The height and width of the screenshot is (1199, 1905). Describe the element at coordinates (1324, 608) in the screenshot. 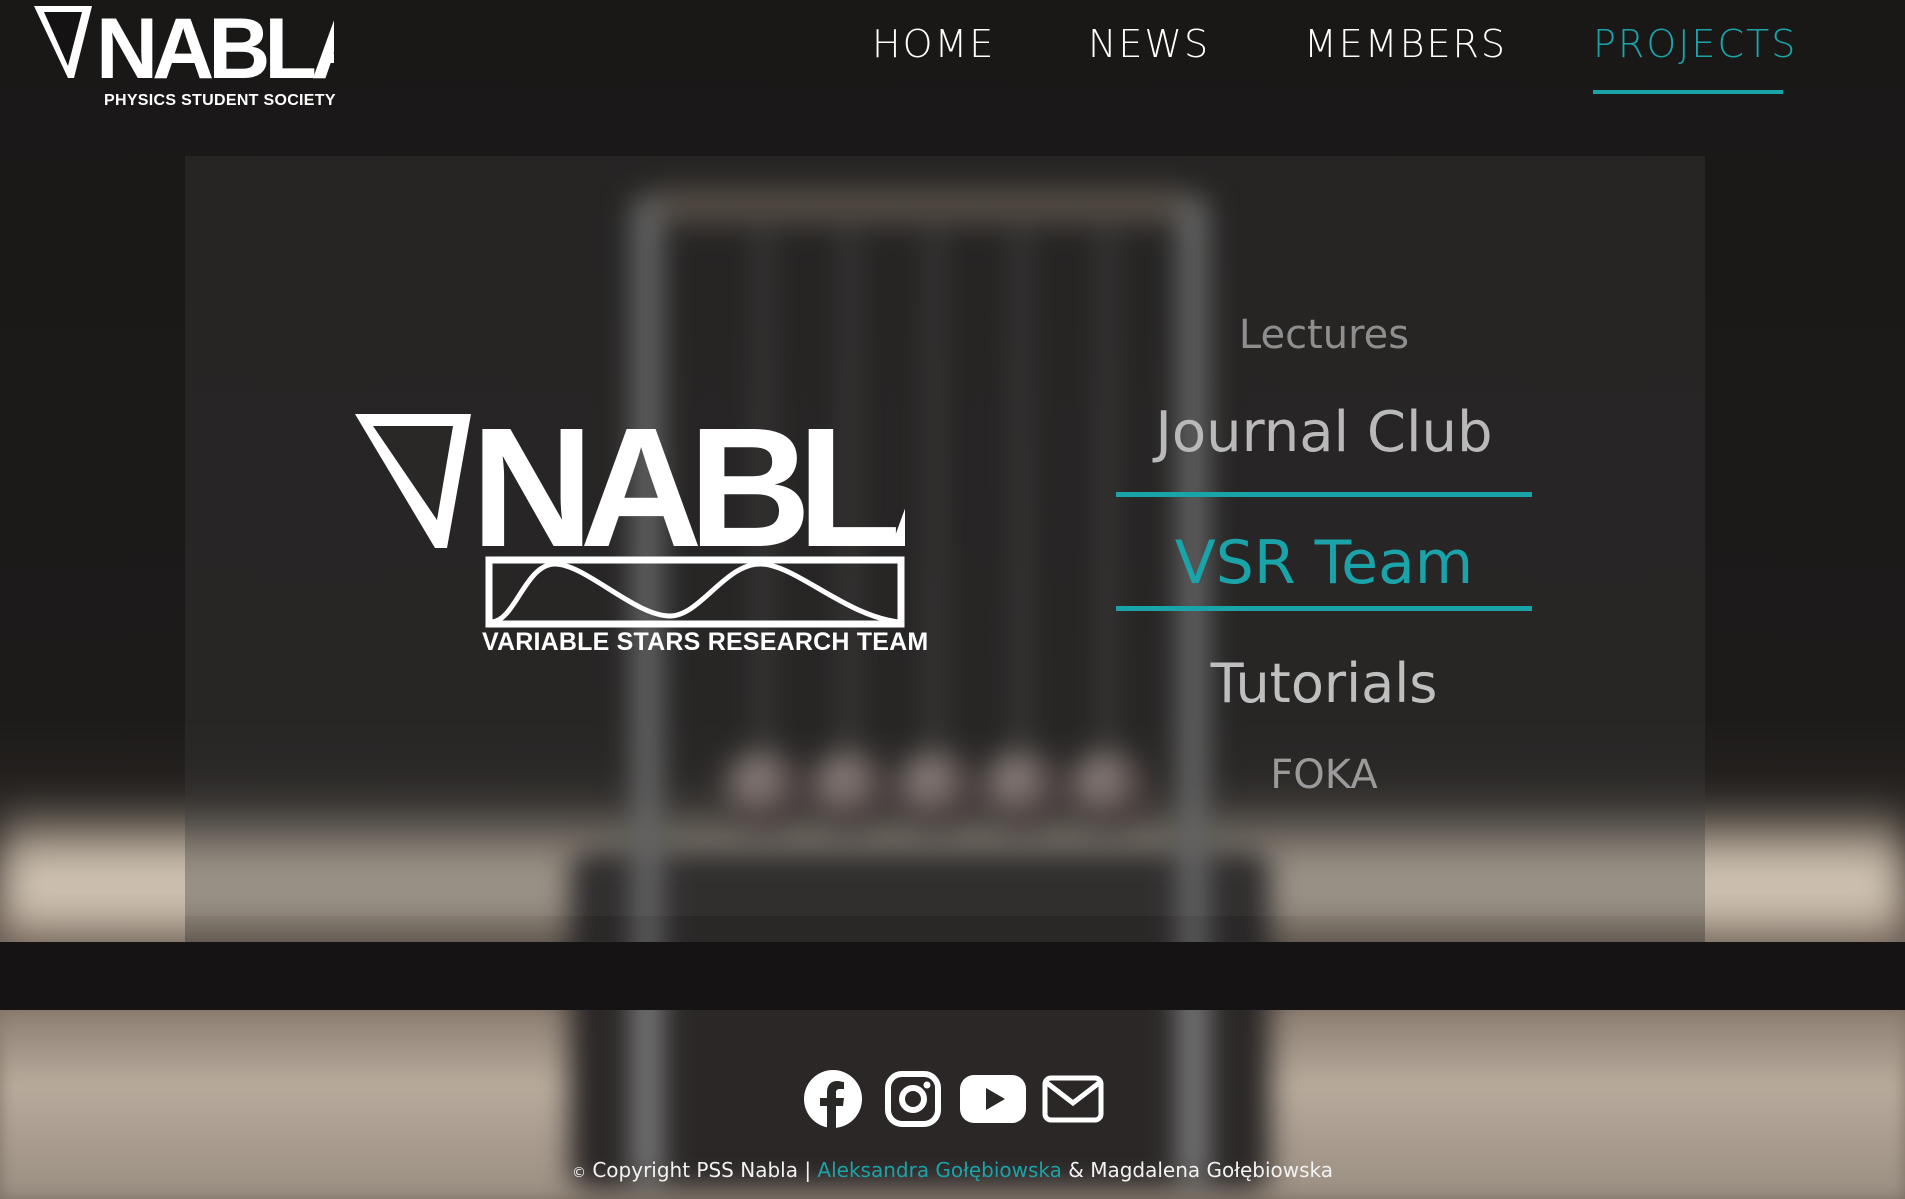

I see `selection-line-bottom` at that location.